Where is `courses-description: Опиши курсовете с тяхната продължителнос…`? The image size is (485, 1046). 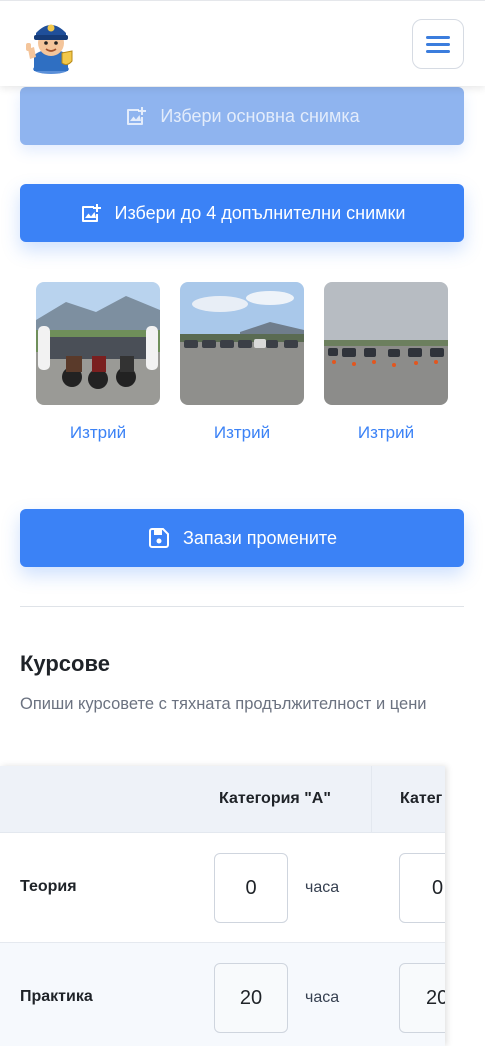
courses-description: Опиши курсовете с тяхната продължителнос… is located at coordinates (223, 704).